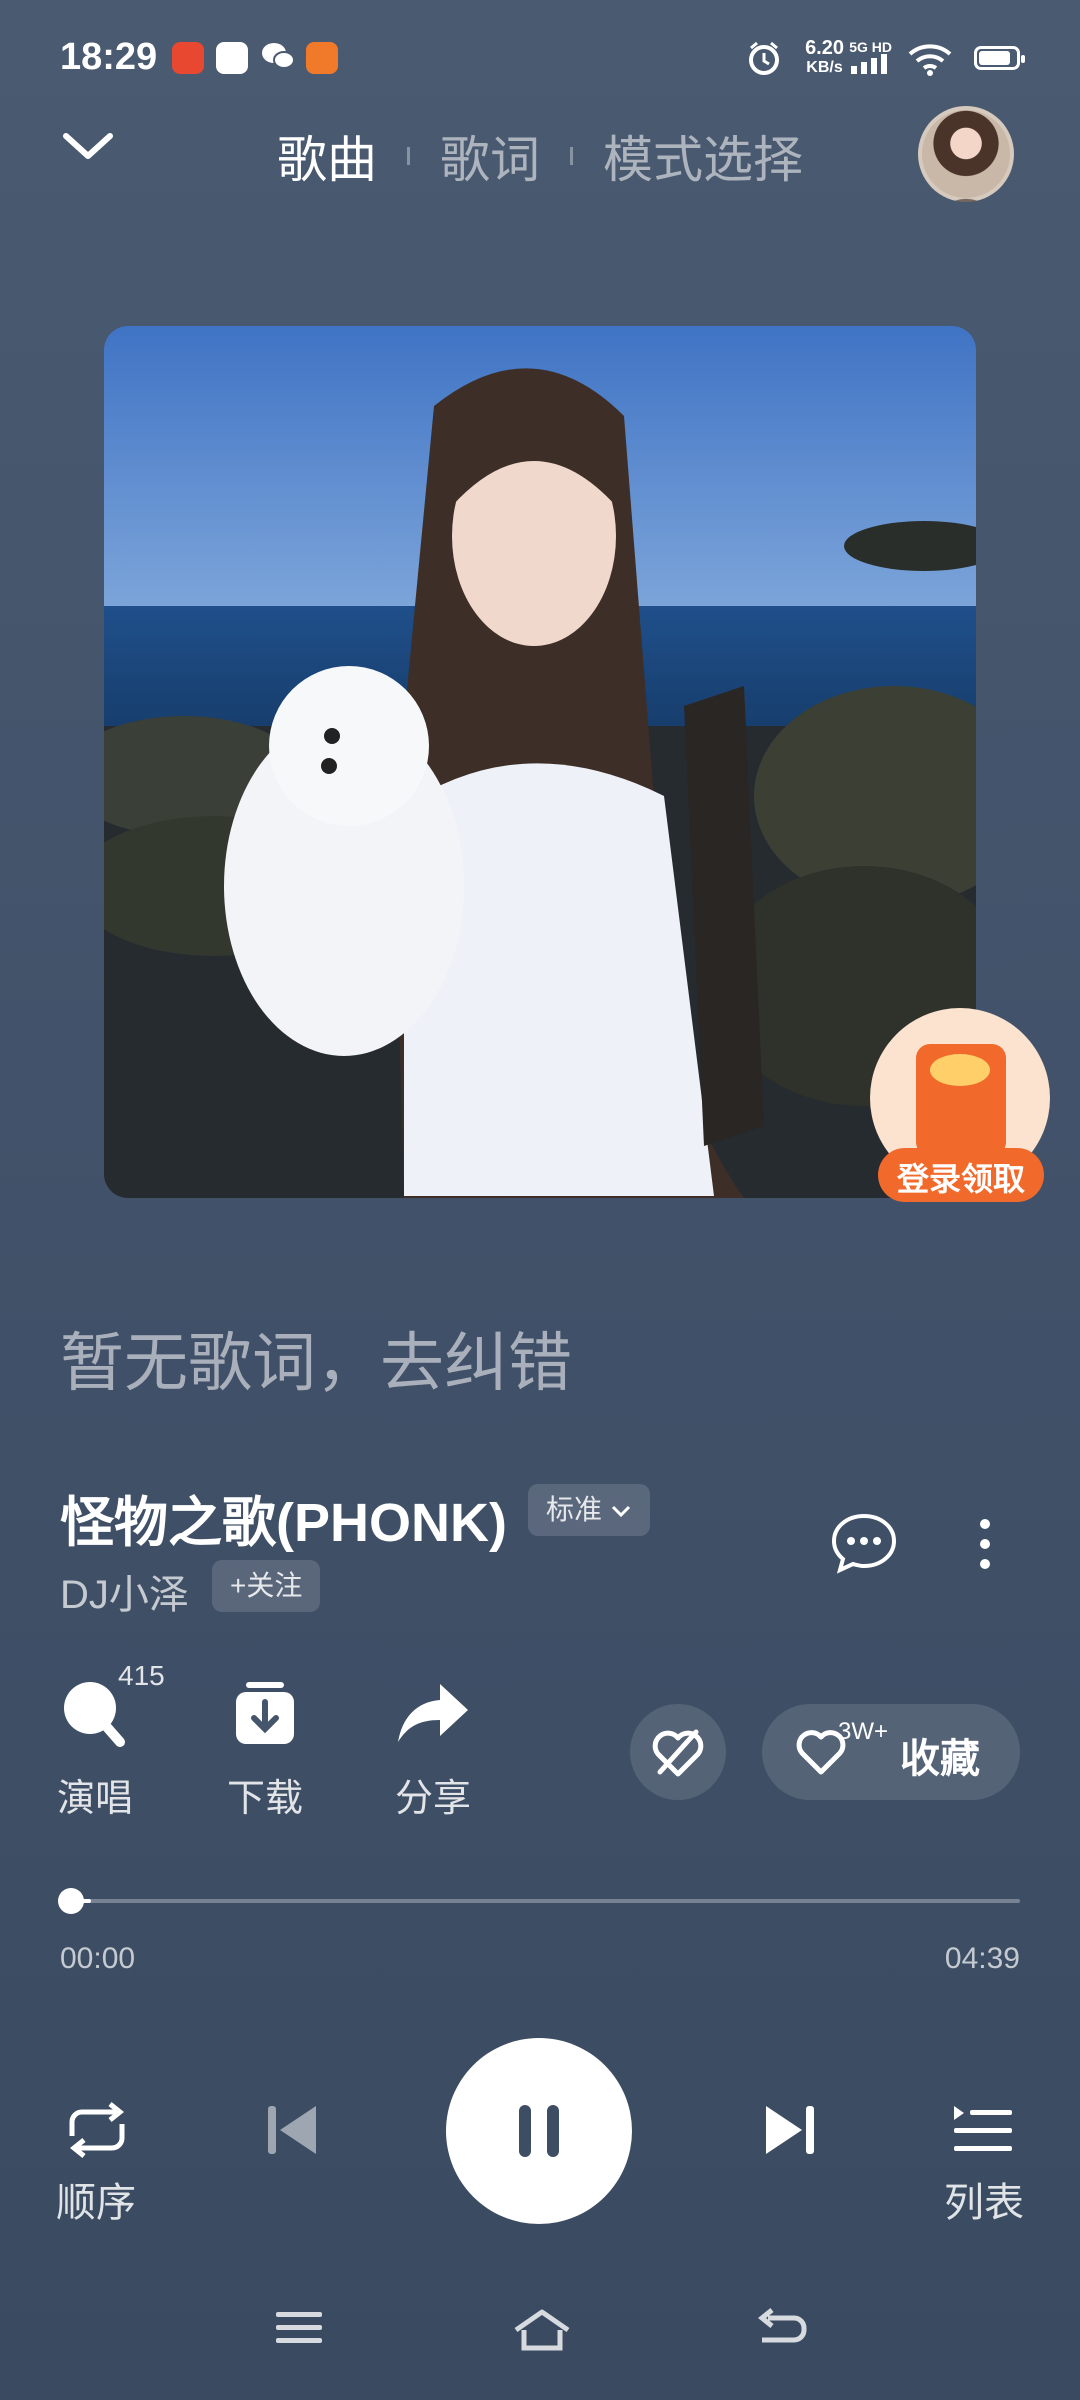 The width and height of the screenshot is (1080, 2400). I want to click on dislike-button, so click(678, 1752).